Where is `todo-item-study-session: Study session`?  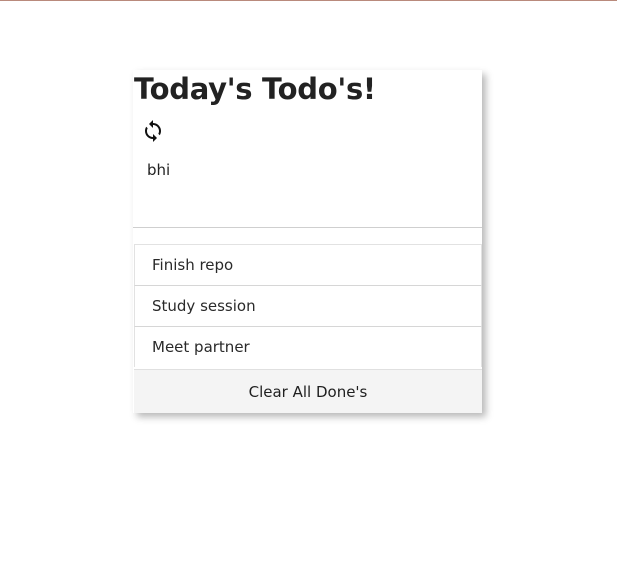
todo-item-study-session: Study session is located at coordinates (308, 305).